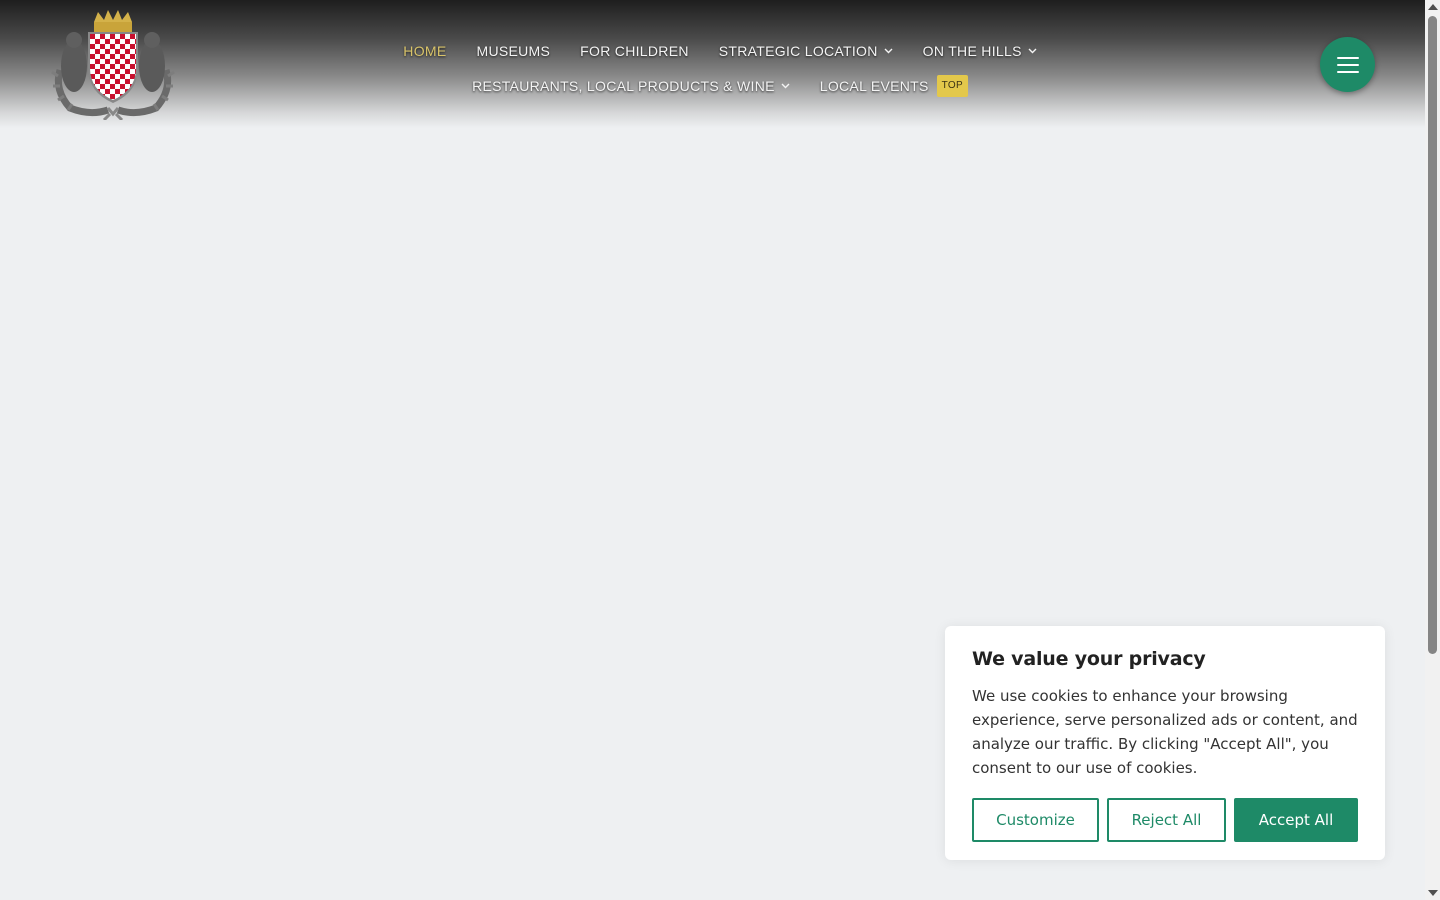 The image size is (1440, 900). I want to click on nav-item-label: HOME, so click(425, 51).